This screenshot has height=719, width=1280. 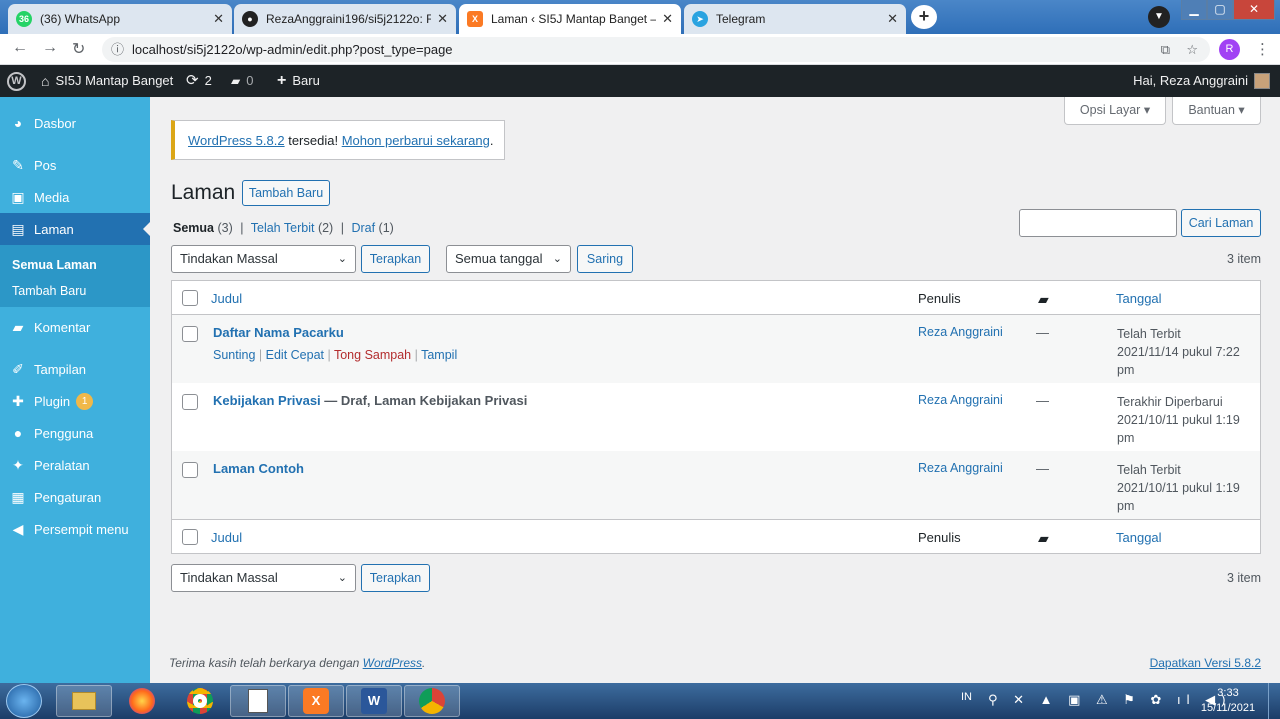 I want to click on maximize-button: ▢, so click(x=1220, y=10).